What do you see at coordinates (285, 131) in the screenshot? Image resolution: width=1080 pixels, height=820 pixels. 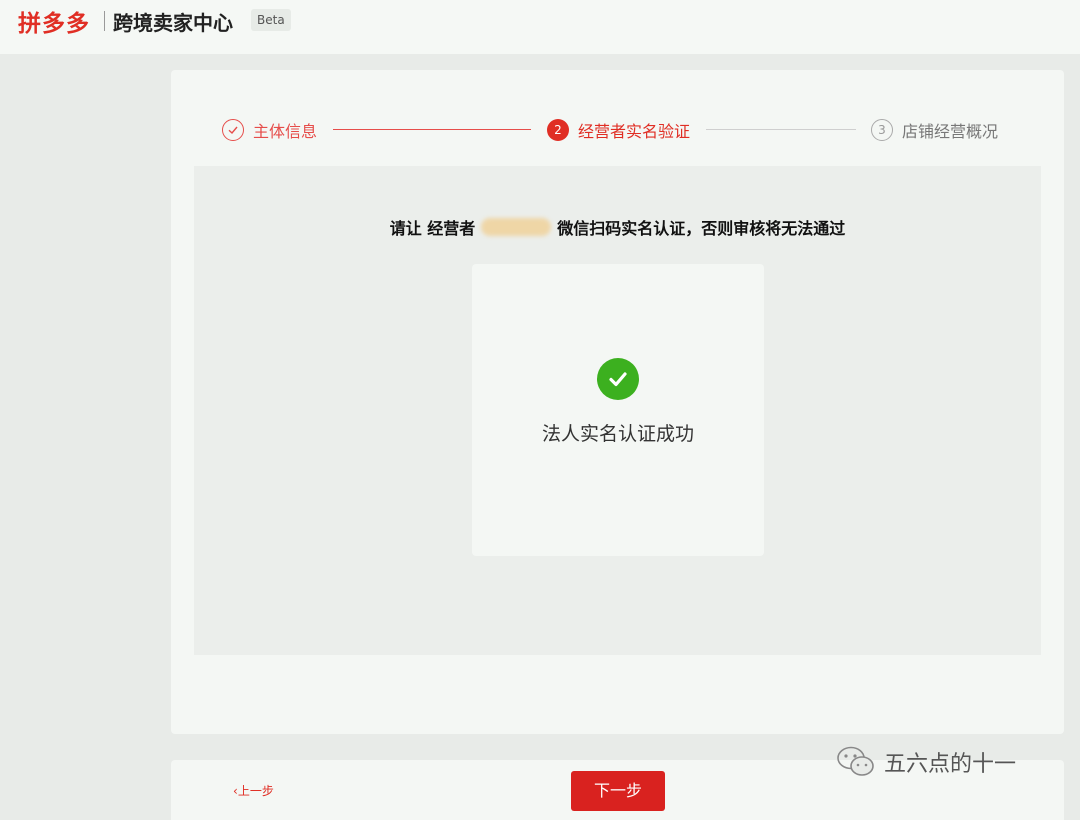 I see `step-label: 主体信息` at bounding box center [285, 131].